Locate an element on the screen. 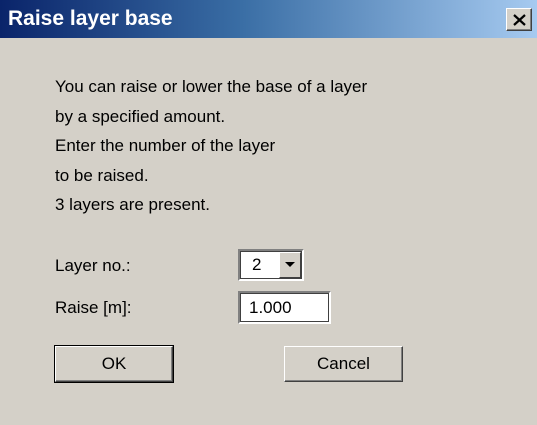 The width and height of the screenshot is (537, 425). close-button is located at coordinates (519, 19).